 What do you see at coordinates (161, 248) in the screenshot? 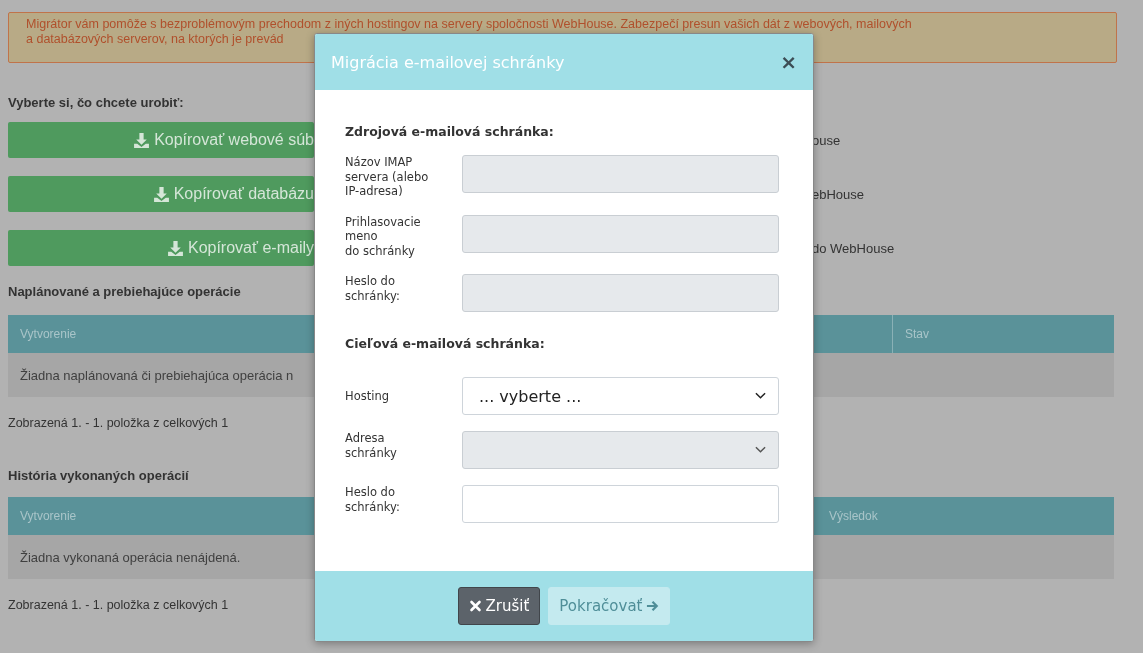
I see `copy-button: Kopírovať e-maily` at bounding box center [161, 248].